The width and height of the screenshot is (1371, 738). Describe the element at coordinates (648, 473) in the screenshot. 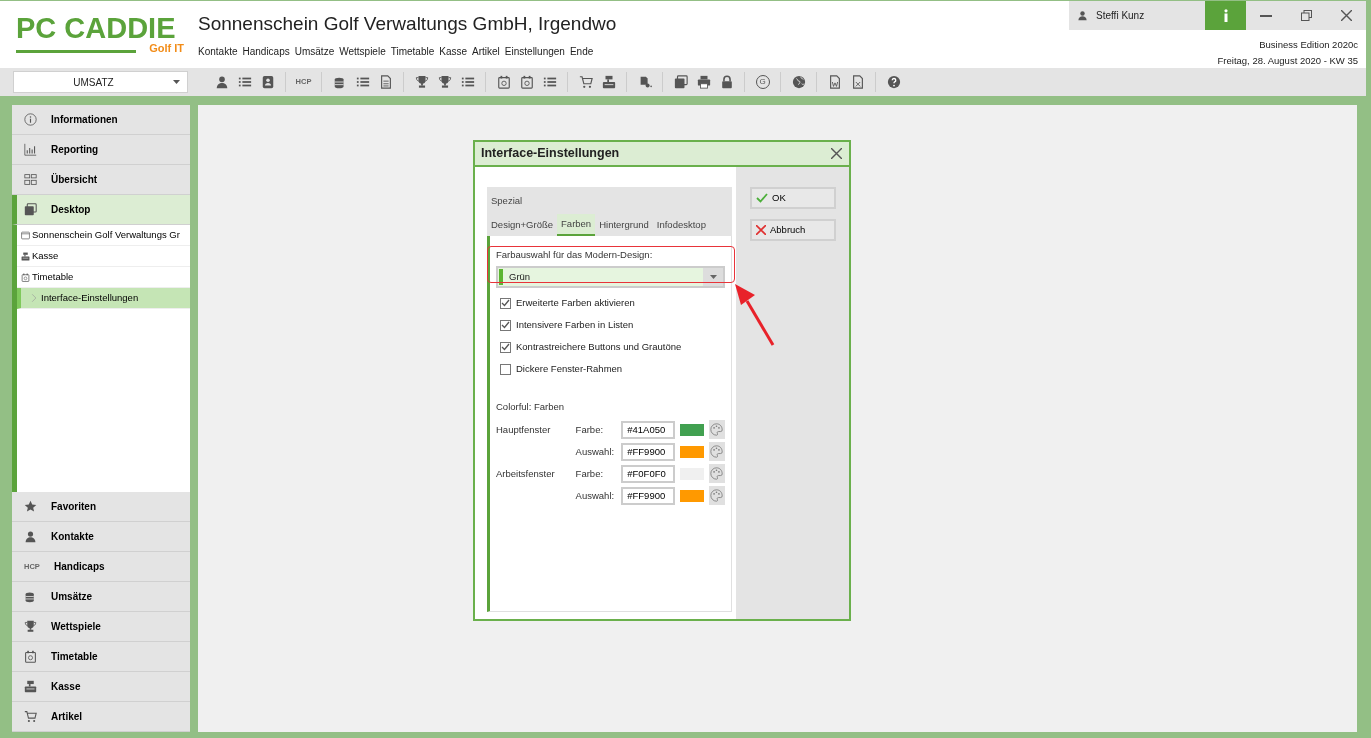

I see `color-input: #F0F0F0` at that location.